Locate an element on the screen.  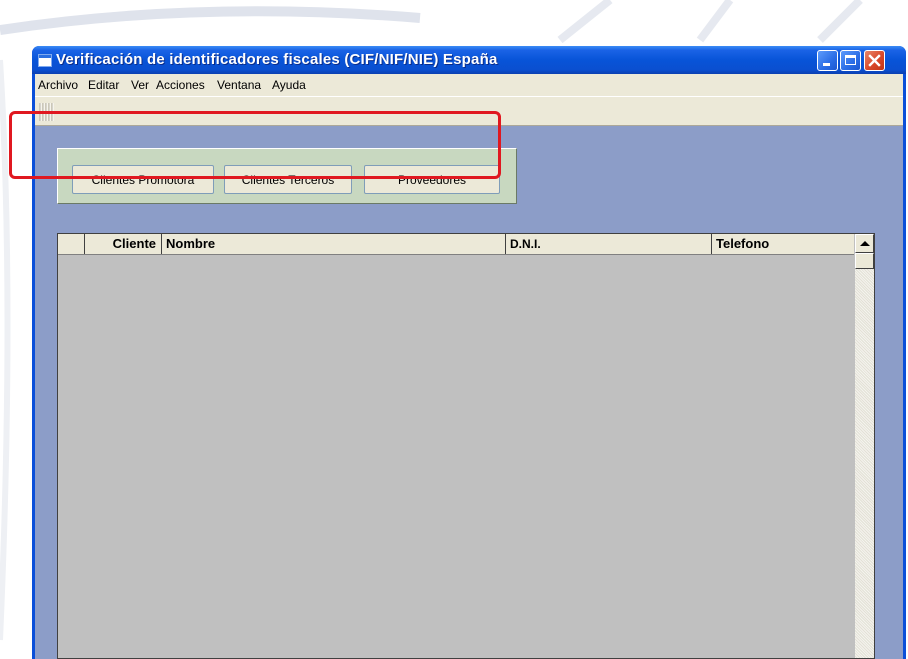
menu-ver: Ver is located at coordinates (140, 85).